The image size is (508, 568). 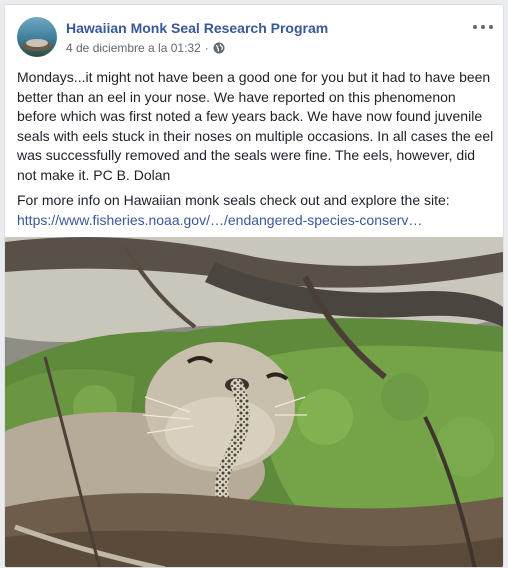 What do you see at coordinates (133, 48) in the screenshot?
I see `post-timestamp: 4 de diciembre a la 01:32` at bounding box center [133, 48].